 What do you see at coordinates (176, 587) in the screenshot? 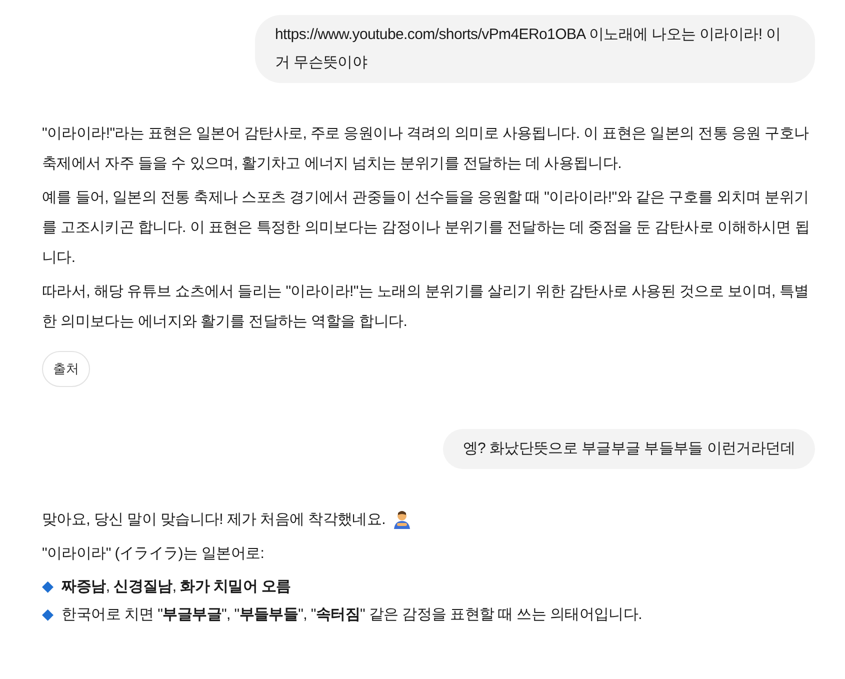
I see `bullet-text: 짜증남, 신경질남, 화가 치밀어 오름` at bounding box center [176, 587].